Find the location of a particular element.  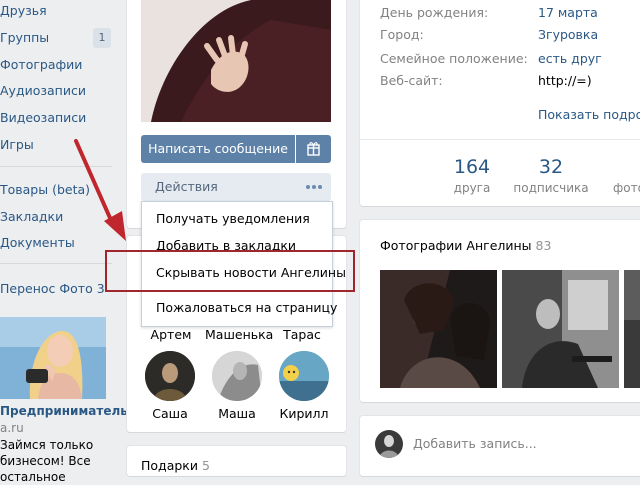

relationship-label: Семейное положение: is located at coordinates (454, 58).